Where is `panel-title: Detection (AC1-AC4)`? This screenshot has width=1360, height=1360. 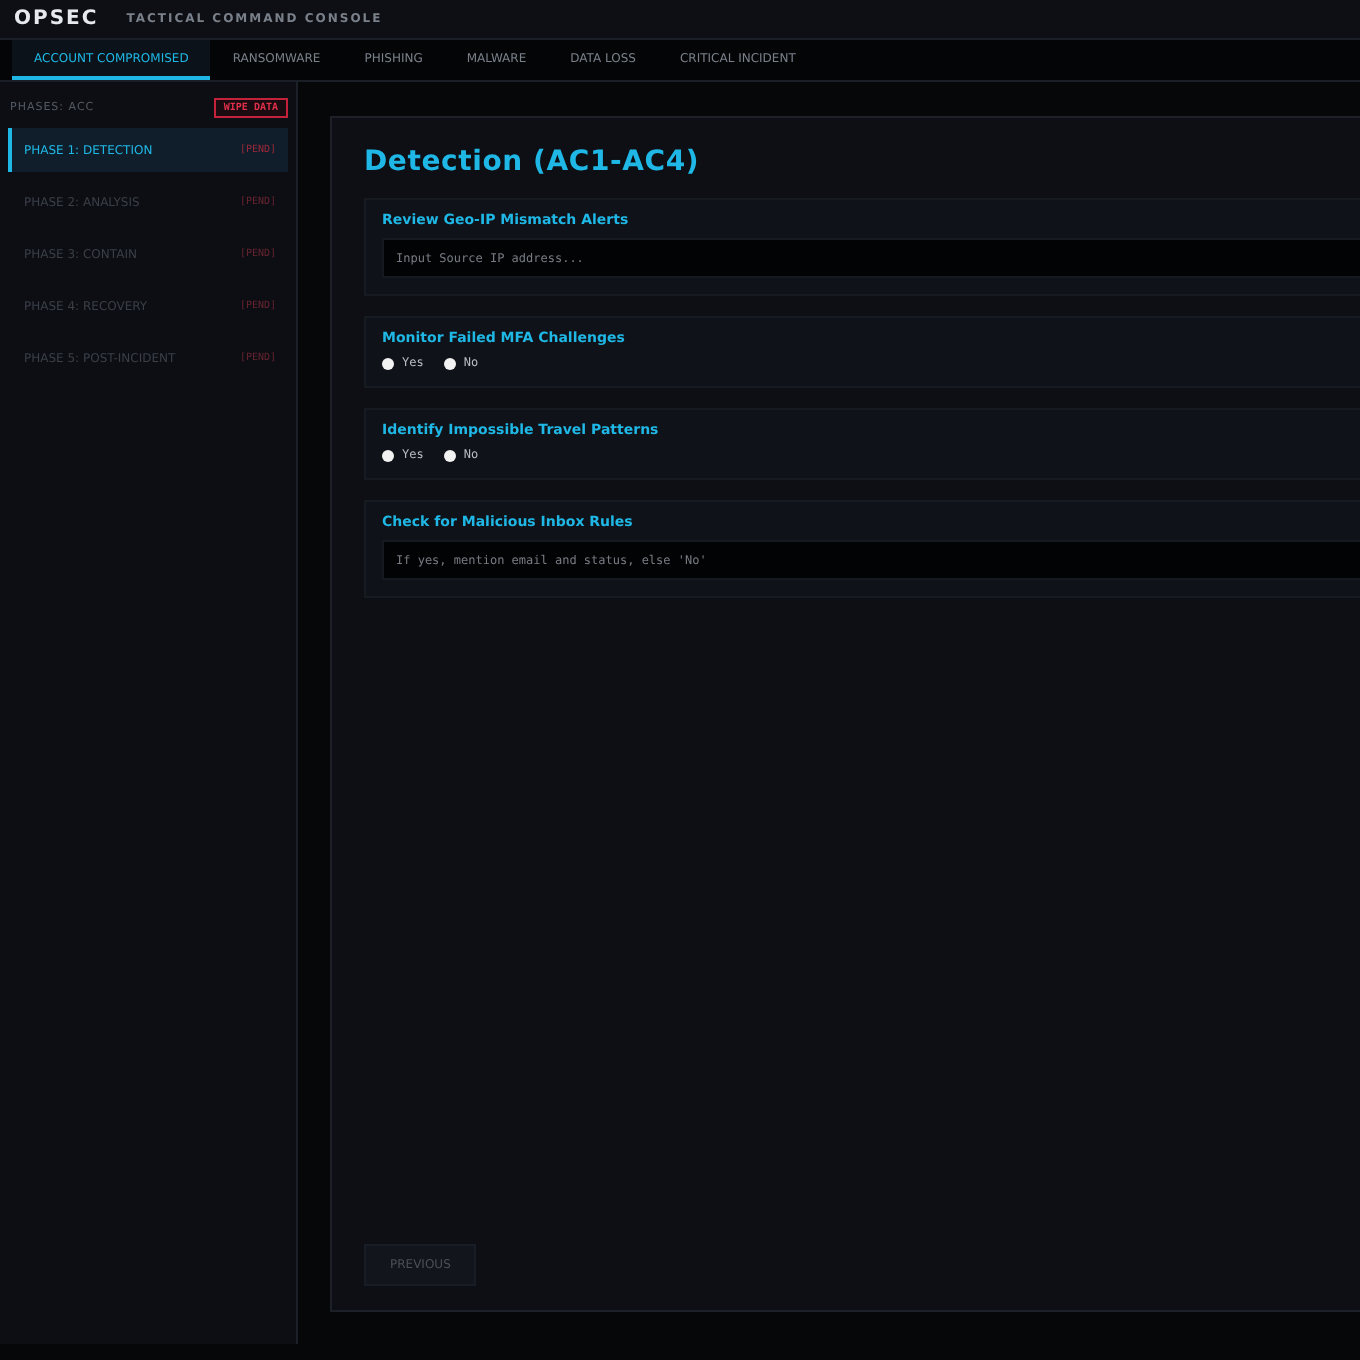
panel-title: Detection (AC1-AC4) is located at coordinates (533, 162).